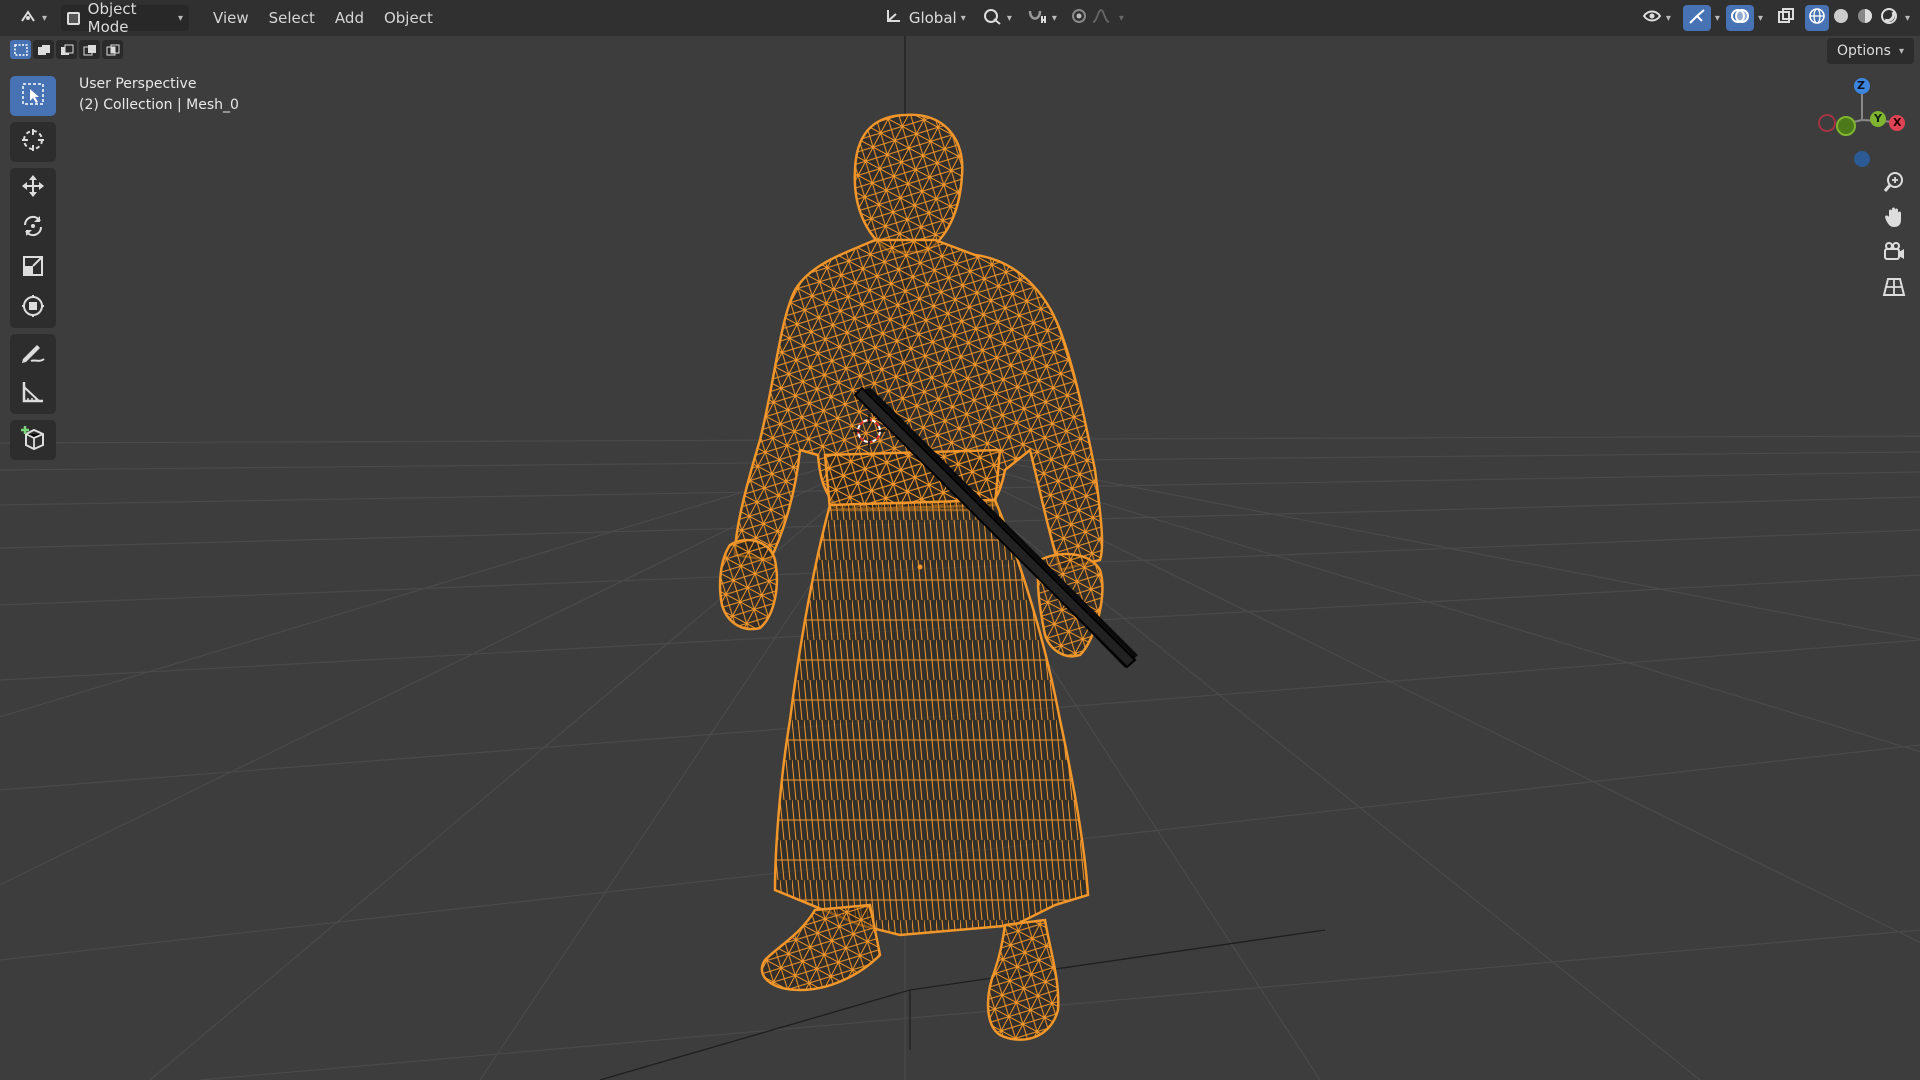  I want to click on select-box-tool, so click(33, 96).